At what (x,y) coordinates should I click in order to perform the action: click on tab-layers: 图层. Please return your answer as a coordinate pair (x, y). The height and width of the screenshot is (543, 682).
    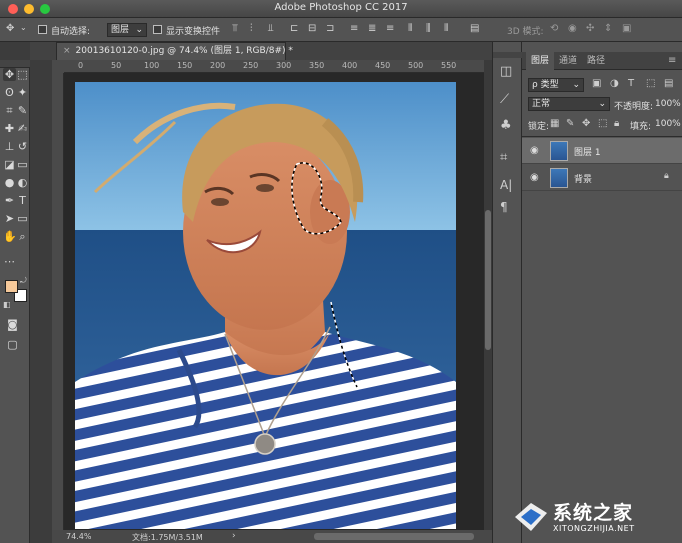
    Looking at the image, I should click on (540, 61).